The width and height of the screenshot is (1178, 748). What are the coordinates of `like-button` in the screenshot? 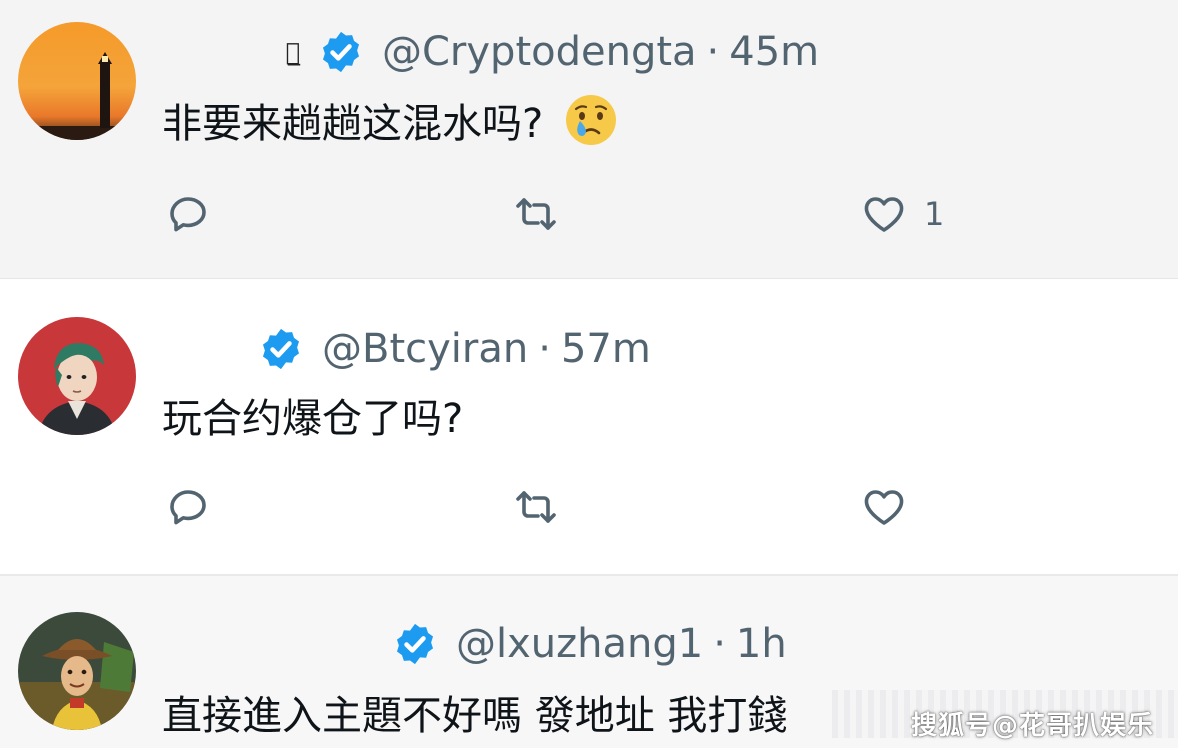 It's located at (892, 507).